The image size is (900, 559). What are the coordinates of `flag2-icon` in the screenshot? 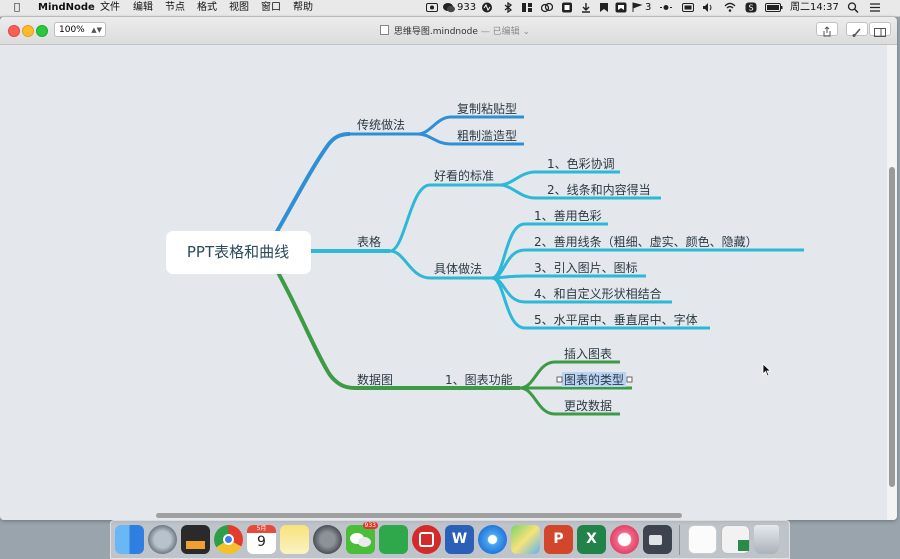 It's located at (637, 7).